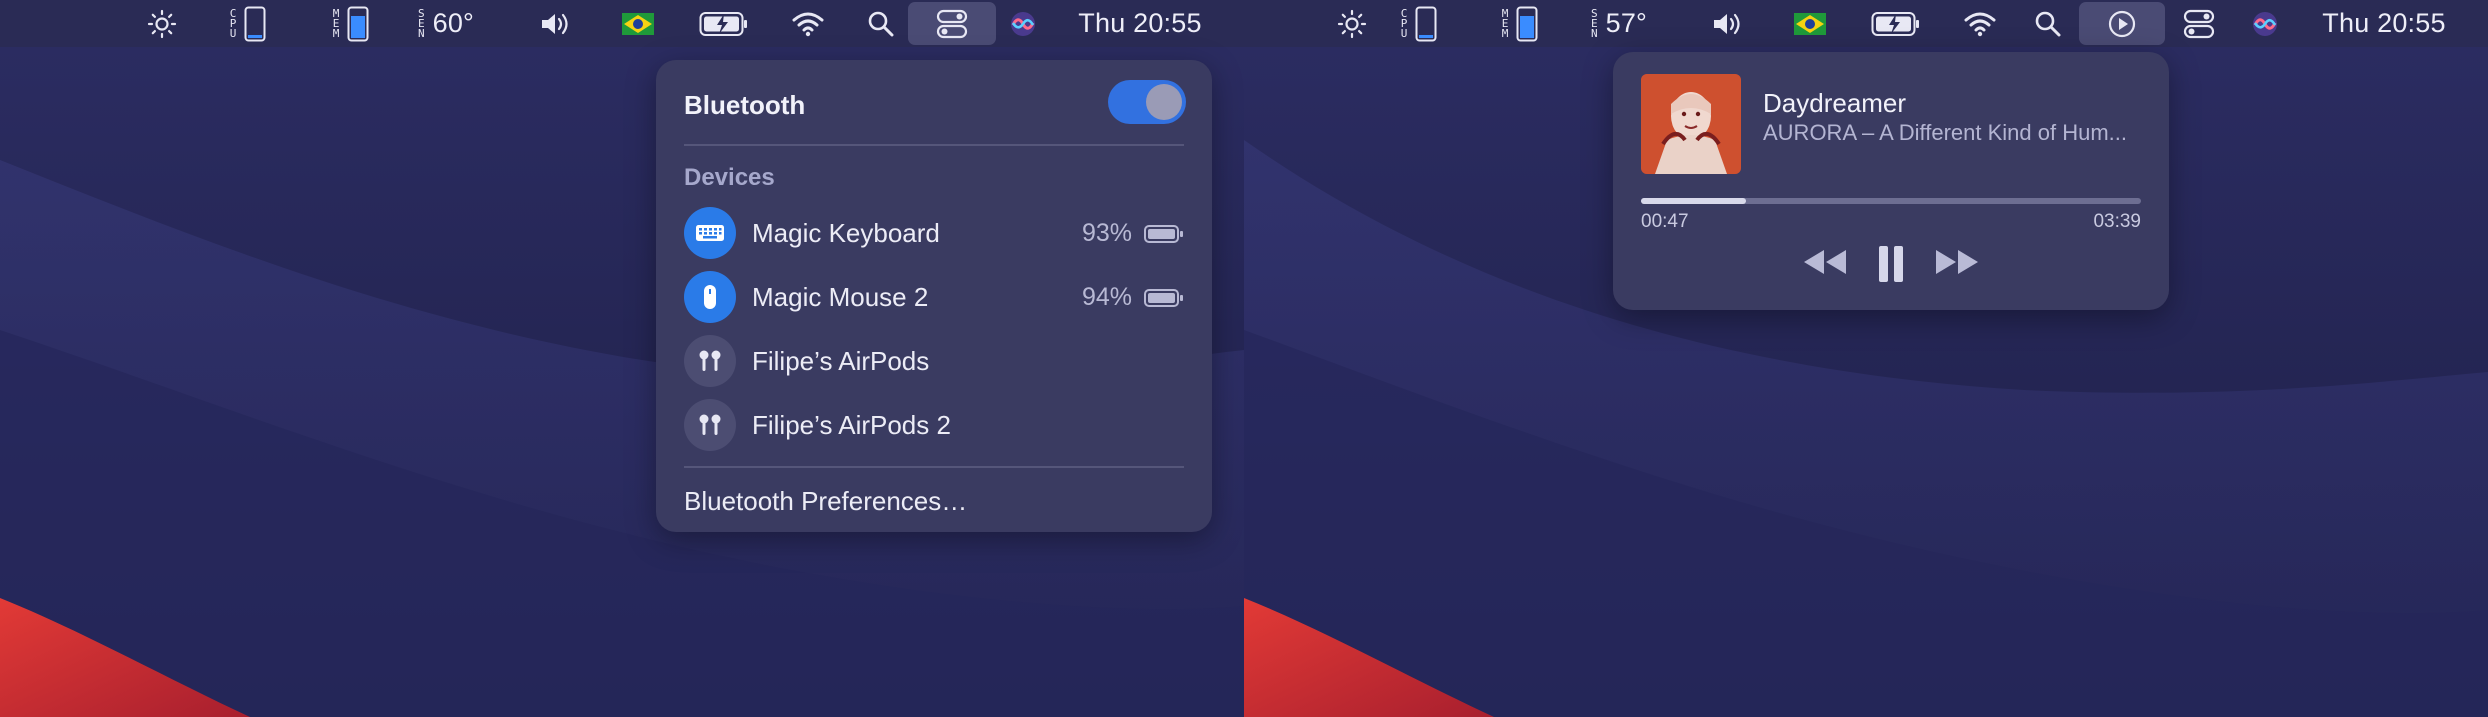 The height and width of the screenshot is (717, 2488). I want to click on elapsed-time: 00:47, so click(1665, 221).